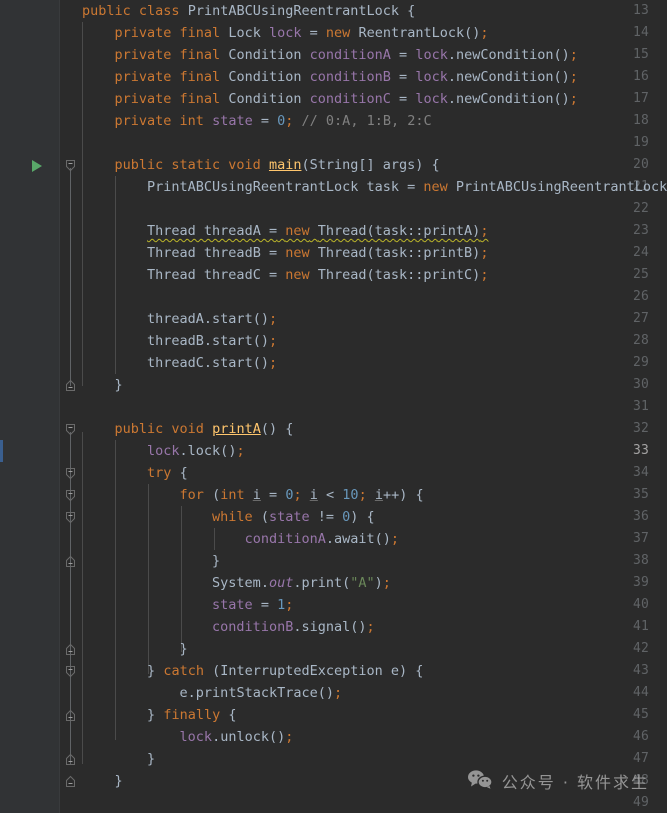 The image size is (667, 813). What do you see at coordinates (179, 363) in the screenshot?
I see `code-line: threadC.start();` at bounding box center [179, 363].